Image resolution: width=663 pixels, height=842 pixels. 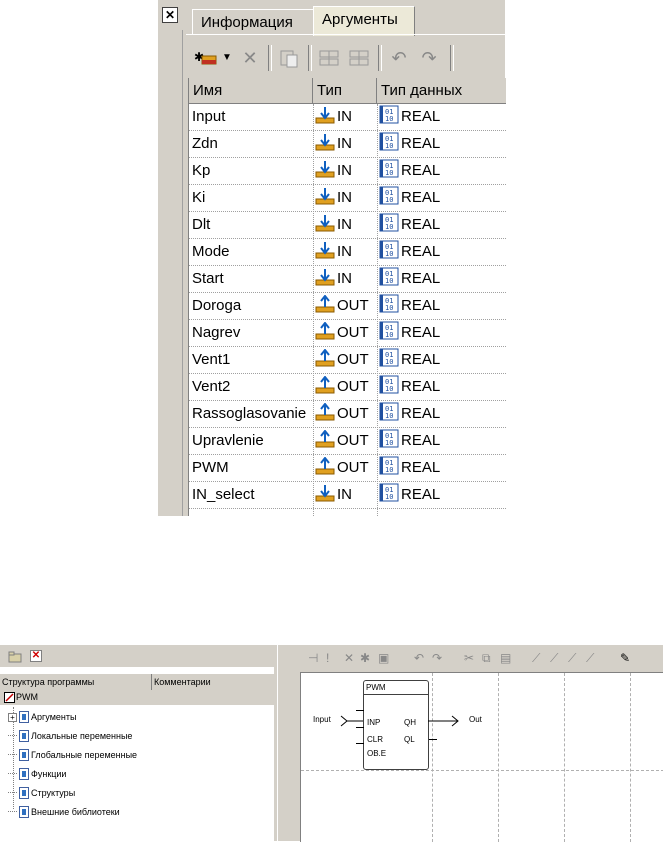 I want to click on expand-icon: +, so click(x=12, y=717).